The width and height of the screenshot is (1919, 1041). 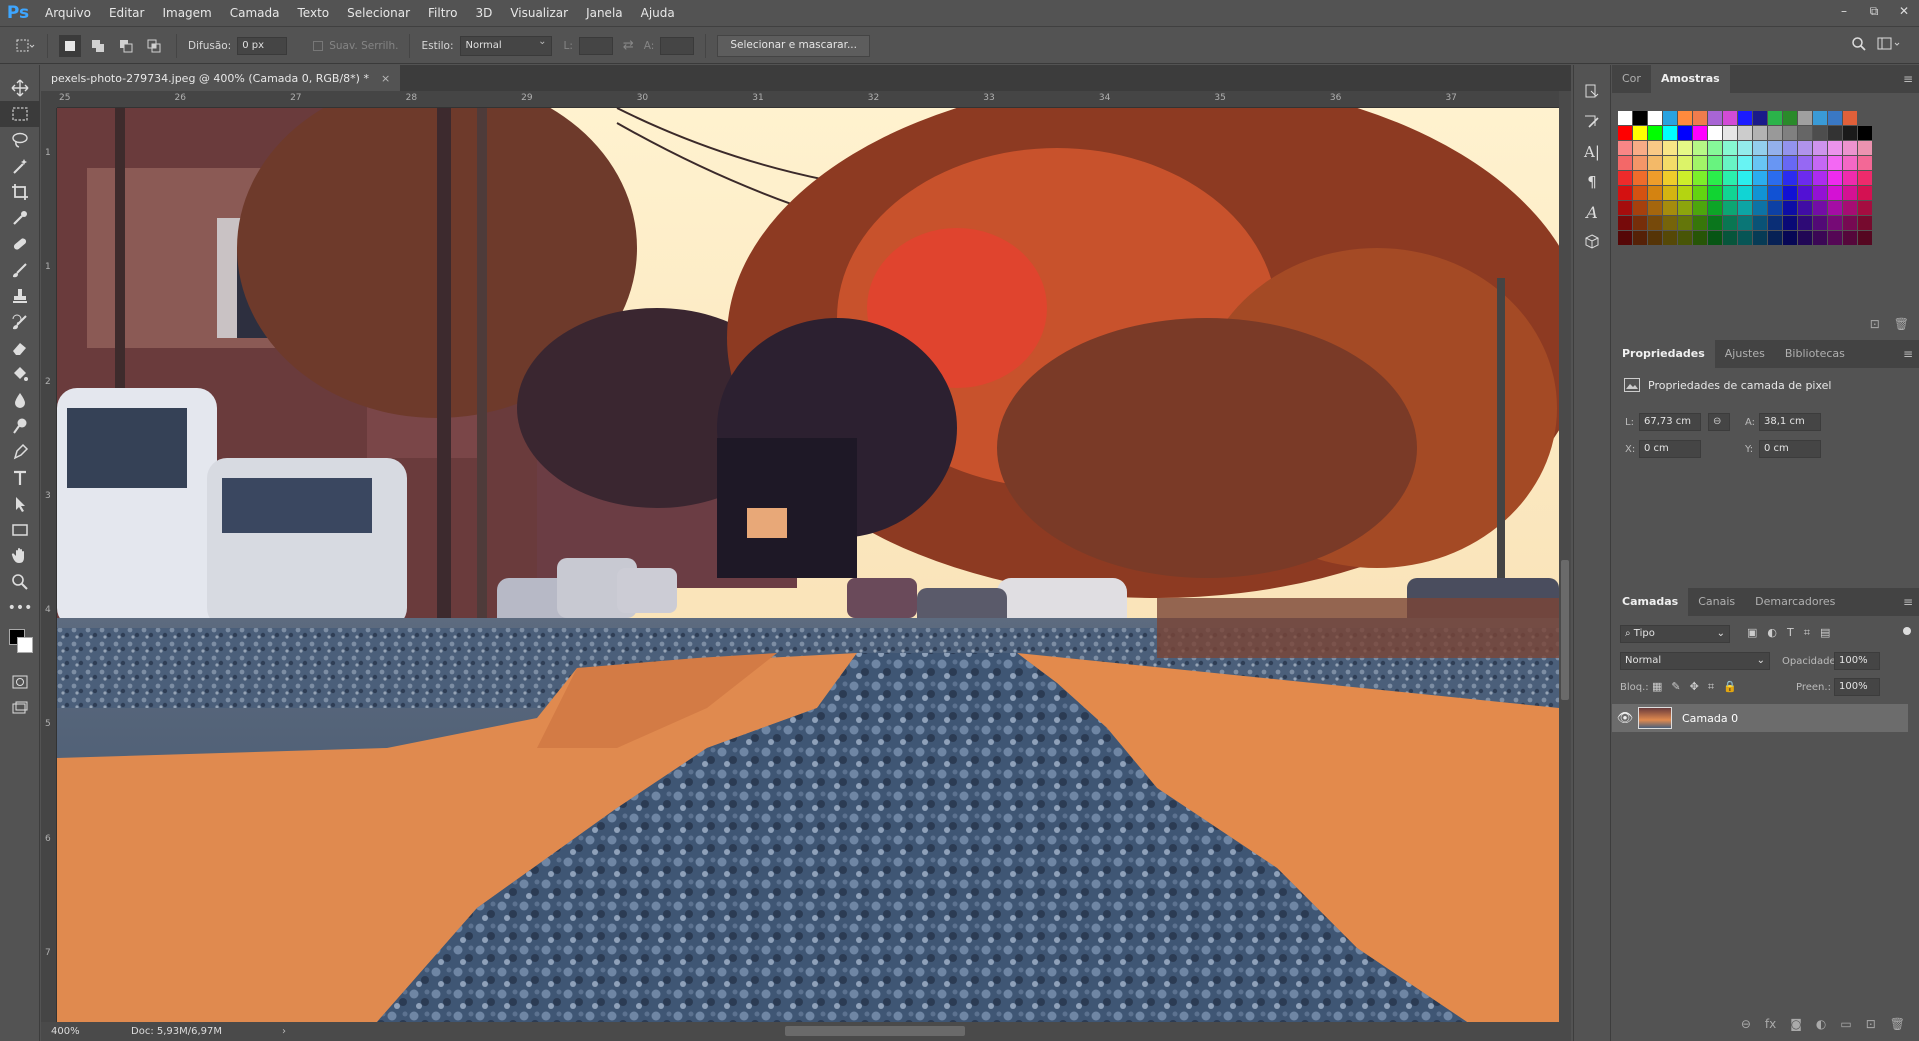 What do you see at coordinates (126, 46) in the screenshot?
I see `subtract-selection-button` at bounding box center [126, 46].